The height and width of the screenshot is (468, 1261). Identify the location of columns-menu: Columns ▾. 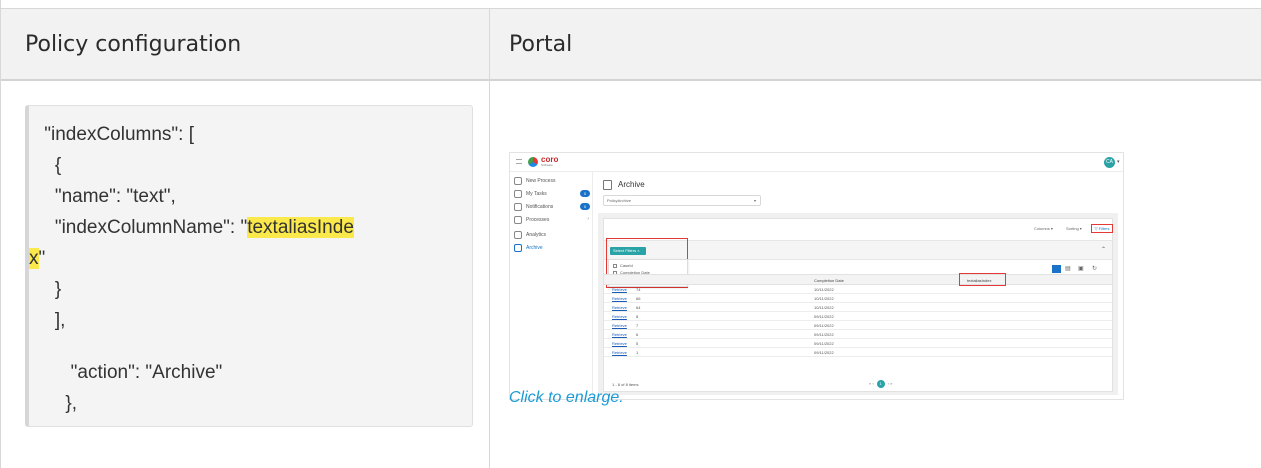
(1043, 228).